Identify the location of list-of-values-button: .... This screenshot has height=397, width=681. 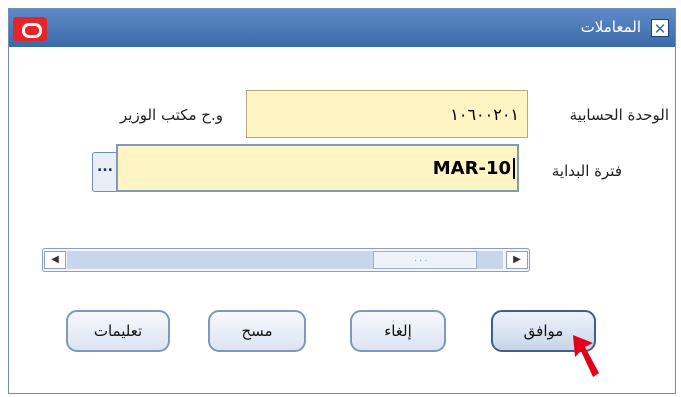
(105, 172).